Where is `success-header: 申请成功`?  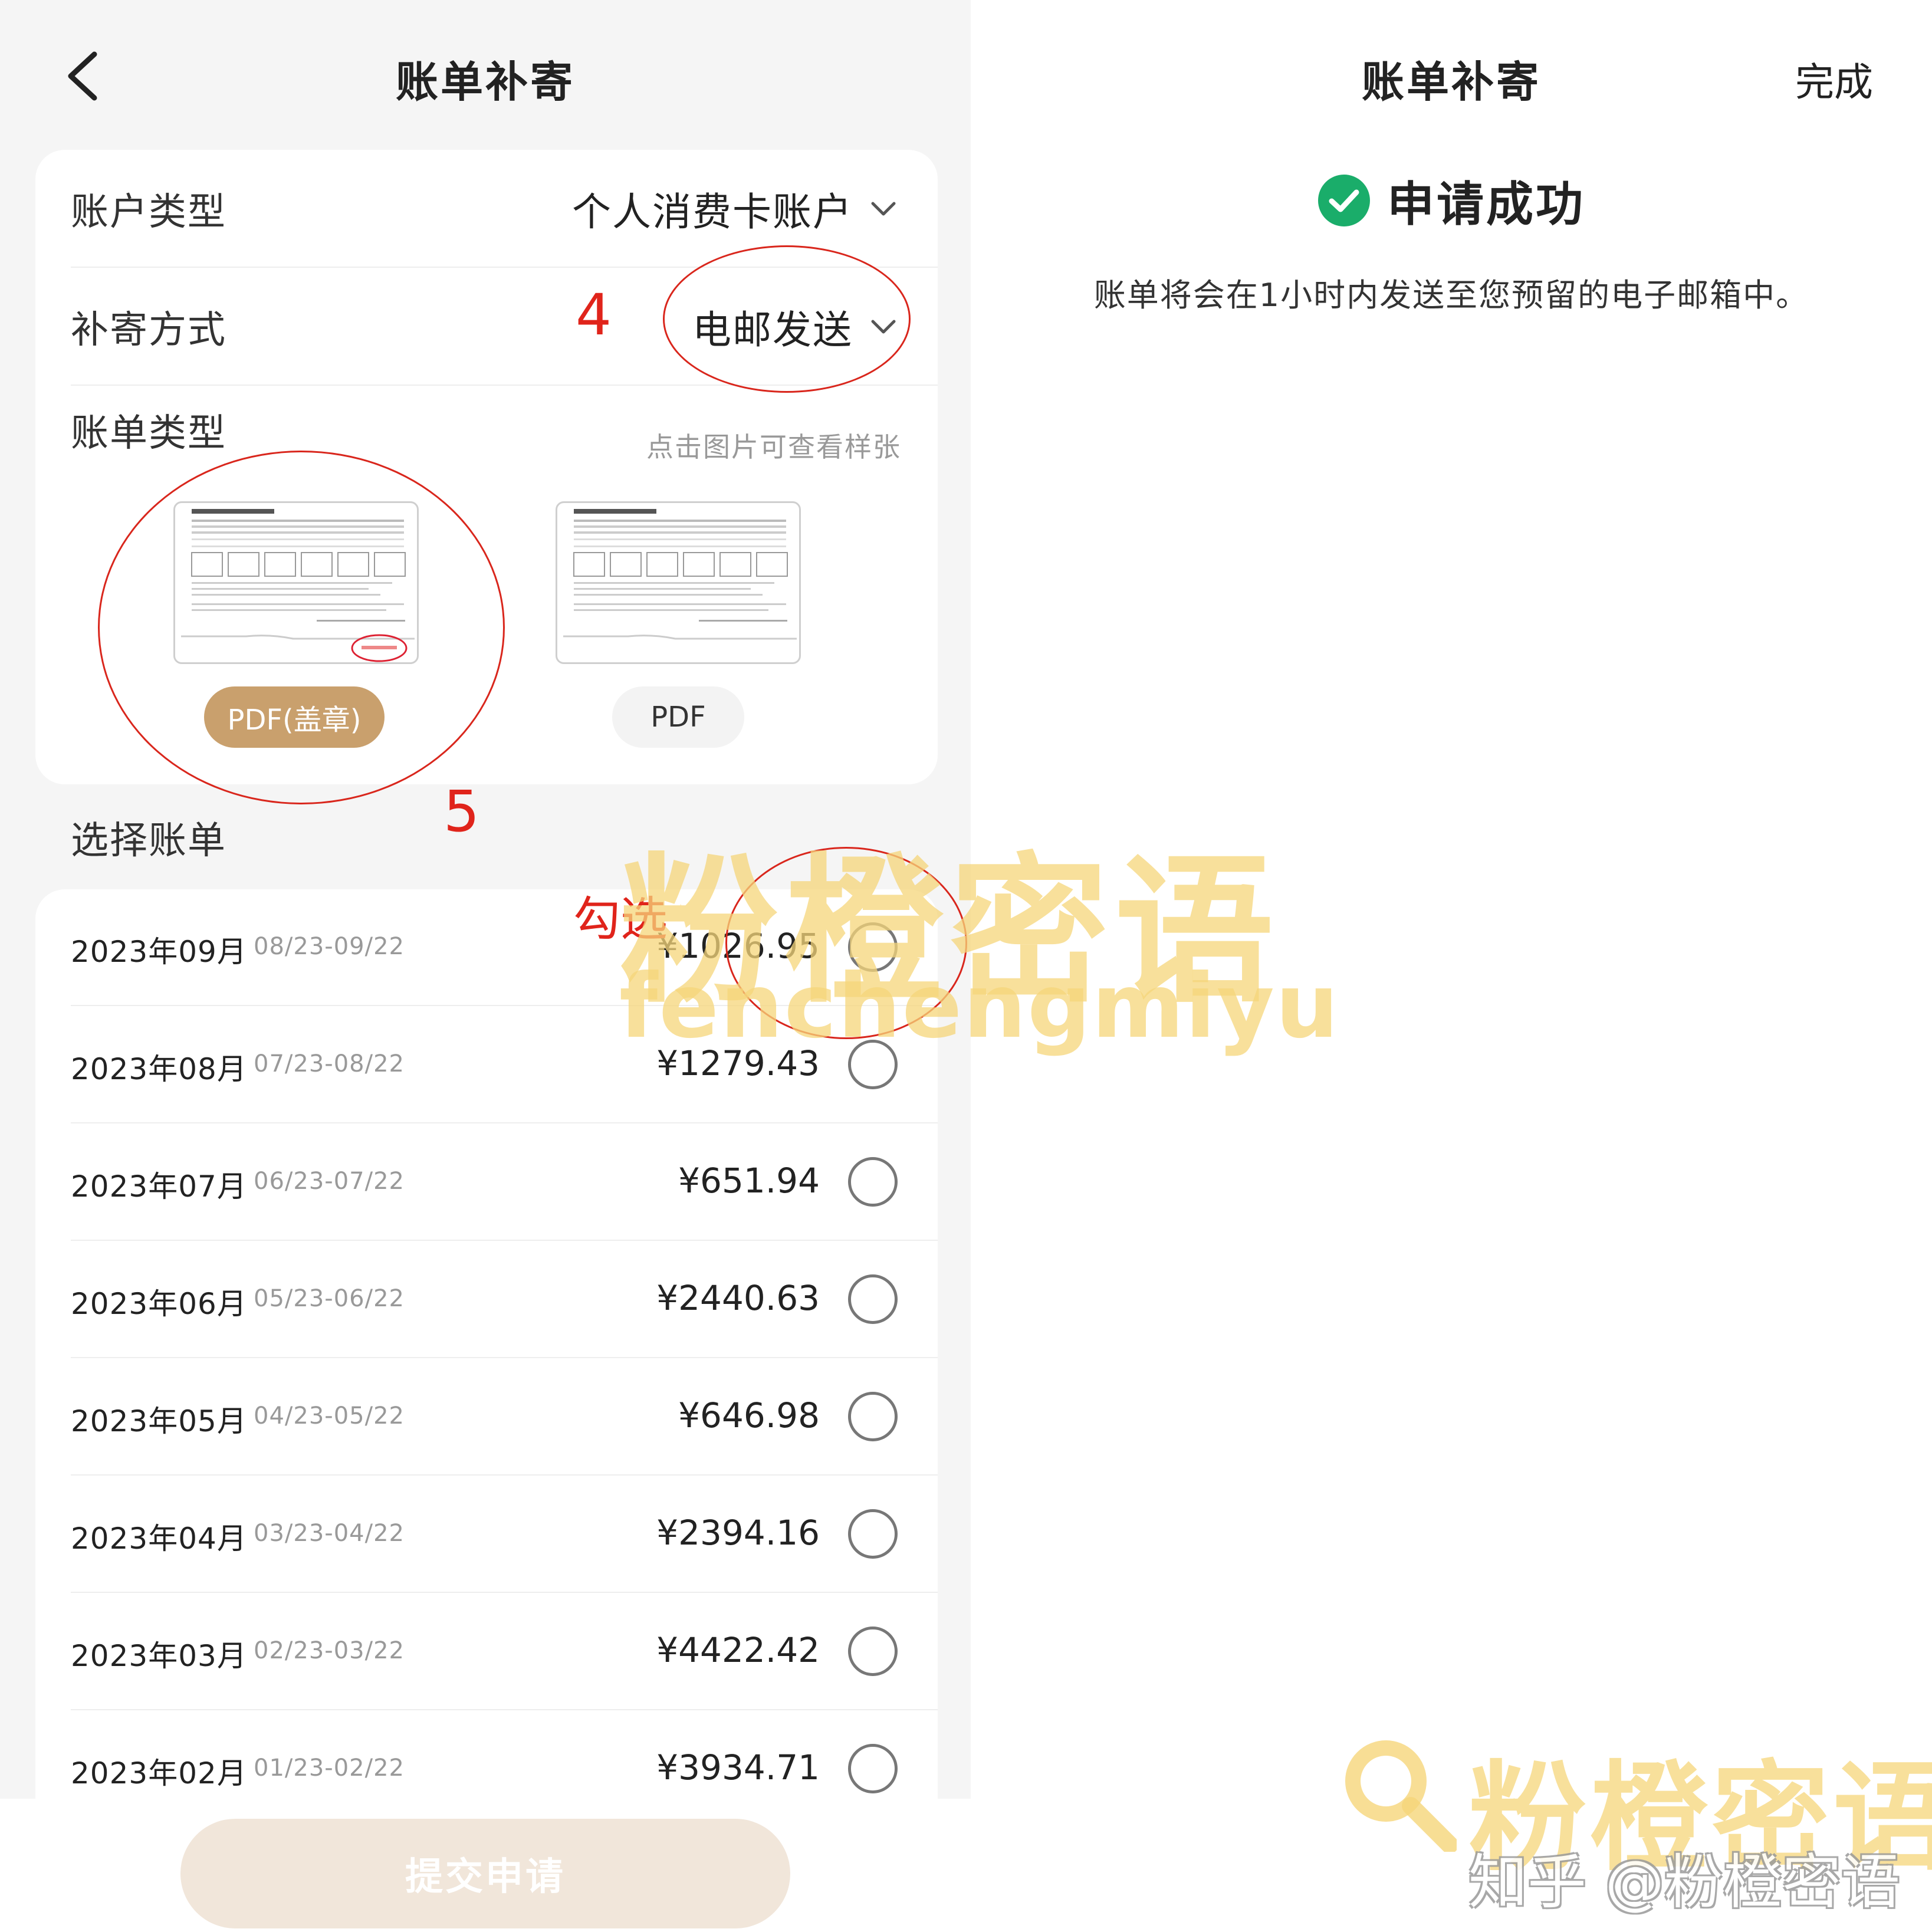 success-header: 申请成功 is located at coordinates (1451, 200).